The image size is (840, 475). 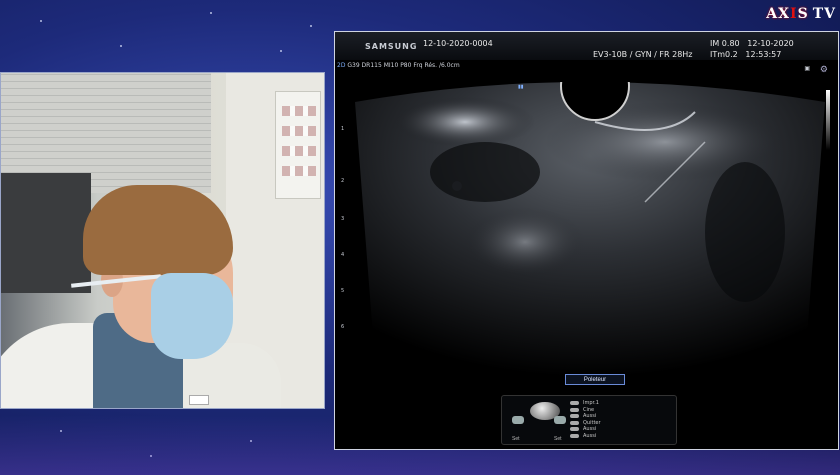 What do you see at coordinates (595, 379) in the screenshot?
I see `preset-button: Poleteur` at bounding box center [595, 379].